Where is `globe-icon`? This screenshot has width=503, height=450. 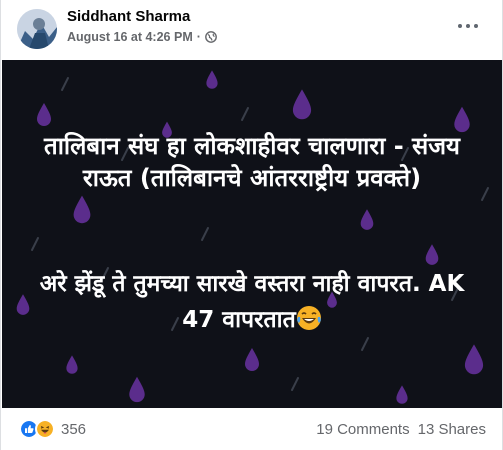 globe-icon is located at coordinates (211, 37).